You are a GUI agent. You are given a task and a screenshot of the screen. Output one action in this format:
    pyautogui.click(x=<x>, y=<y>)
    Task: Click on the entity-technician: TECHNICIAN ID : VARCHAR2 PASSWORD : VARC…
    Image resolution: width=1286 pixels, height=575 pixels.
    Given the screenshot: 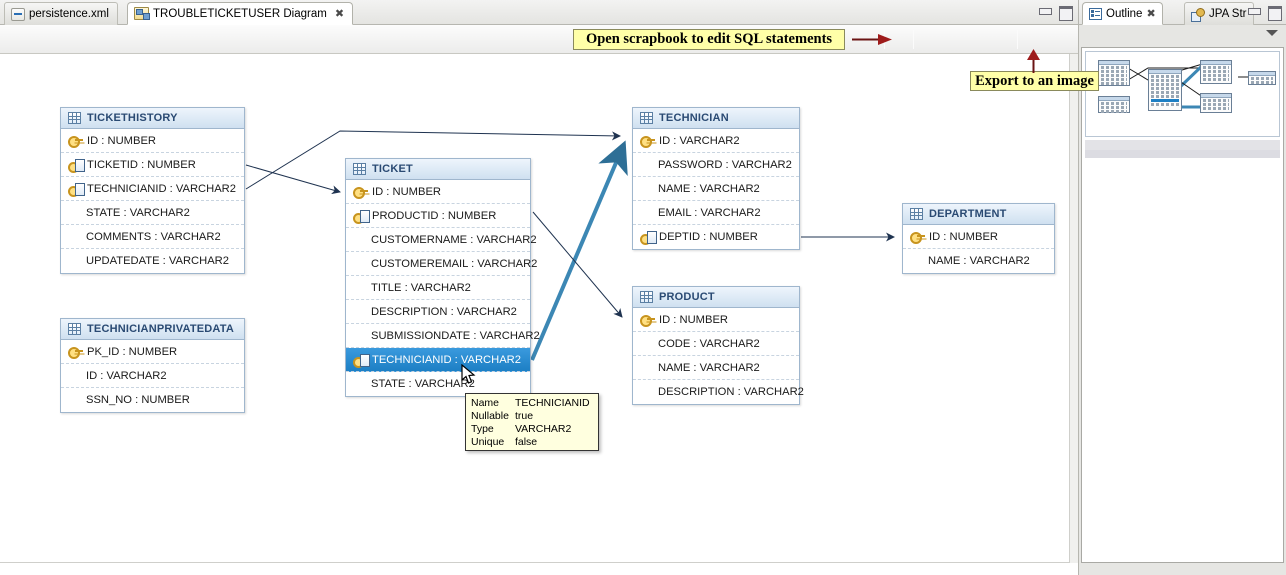 What is the action you would take?
    pyautogui.click(x=716, y=178)
    